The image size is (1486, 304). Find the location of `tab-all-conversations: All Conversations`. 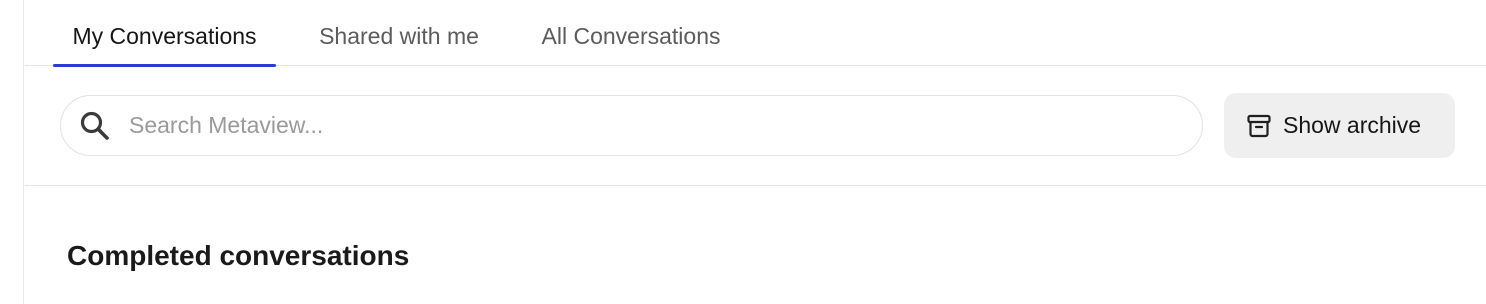

tab-all-conversations: All Conversations is located at coordinates (631, 33).